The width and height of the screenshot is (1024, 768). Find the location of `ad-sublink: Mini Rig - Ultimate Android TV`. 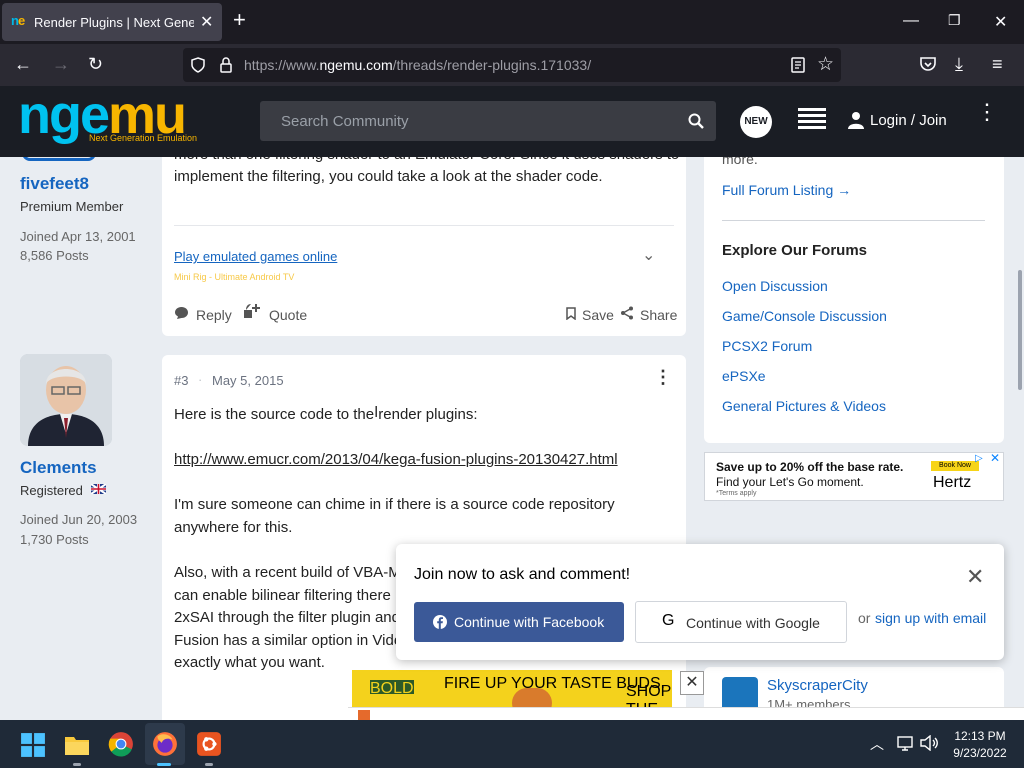

ad-sublink: Mini Rig - Ultimate Android TV is located at coordinates (234, 277).